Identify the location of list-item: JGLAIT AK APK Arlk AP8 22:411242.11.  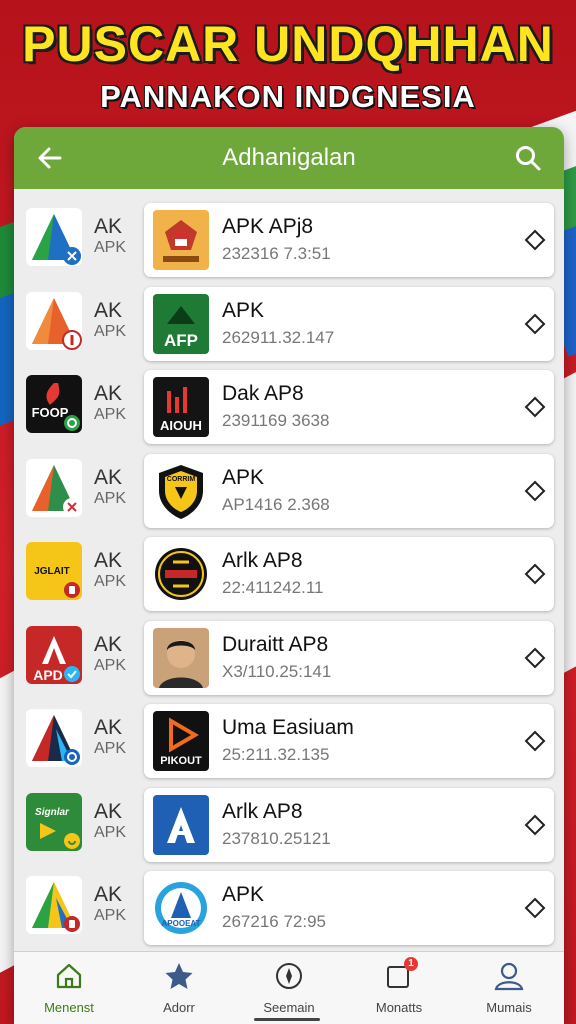
(289, 577).